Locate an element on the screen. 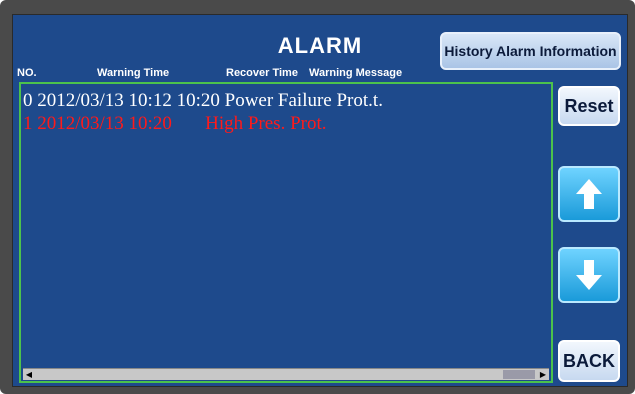 Image resolution: width=635 pixels, height=394 pixels. back-button: BACK is located at coordinates (589, 361).